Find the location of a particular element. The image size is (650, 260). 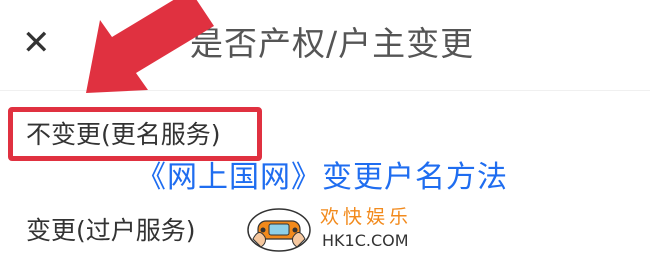

watermark-brand: 欢快娱乐 is located at coordinates (366, 217).